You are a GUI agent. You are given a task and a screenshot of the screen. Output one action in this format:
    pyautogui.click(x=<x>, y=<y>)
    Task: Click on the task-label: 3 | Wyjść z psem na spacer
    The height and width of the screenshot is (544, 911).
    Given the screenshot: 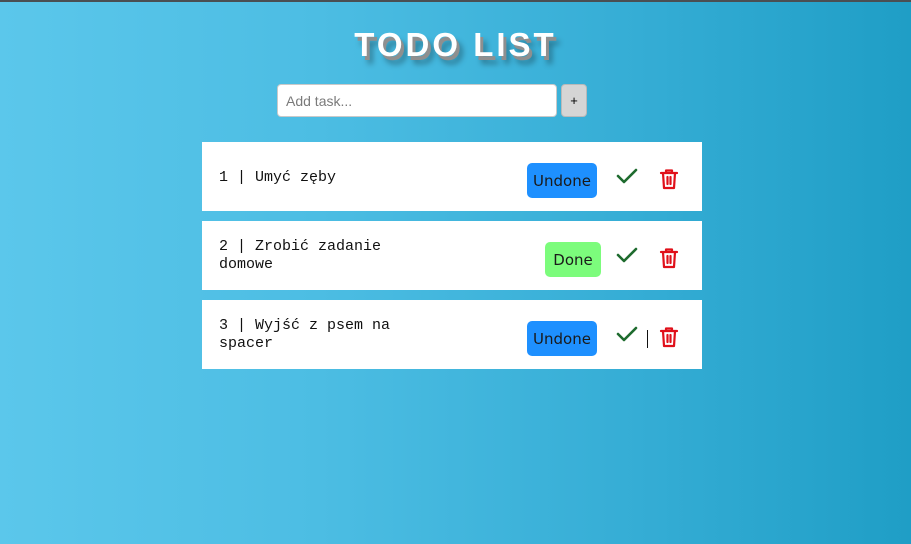 What is the action you would take?
    pyautogui.click(x=305, y=334)
    